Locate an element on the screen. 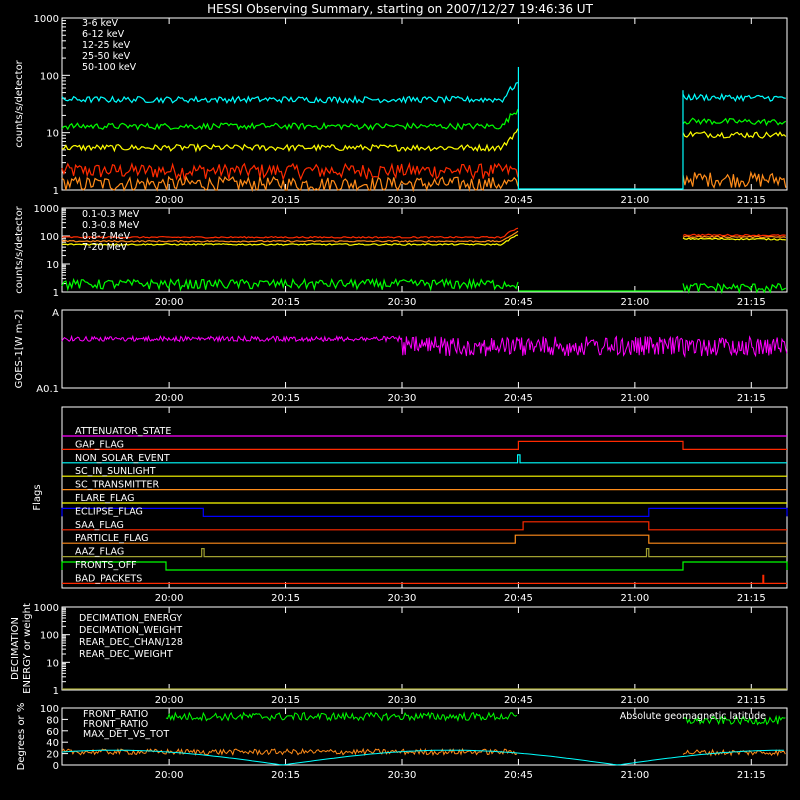 The height and width of the screenshot is (800, 800). flag-label: AAZ_FLAG is located at coordinates (99, 552).